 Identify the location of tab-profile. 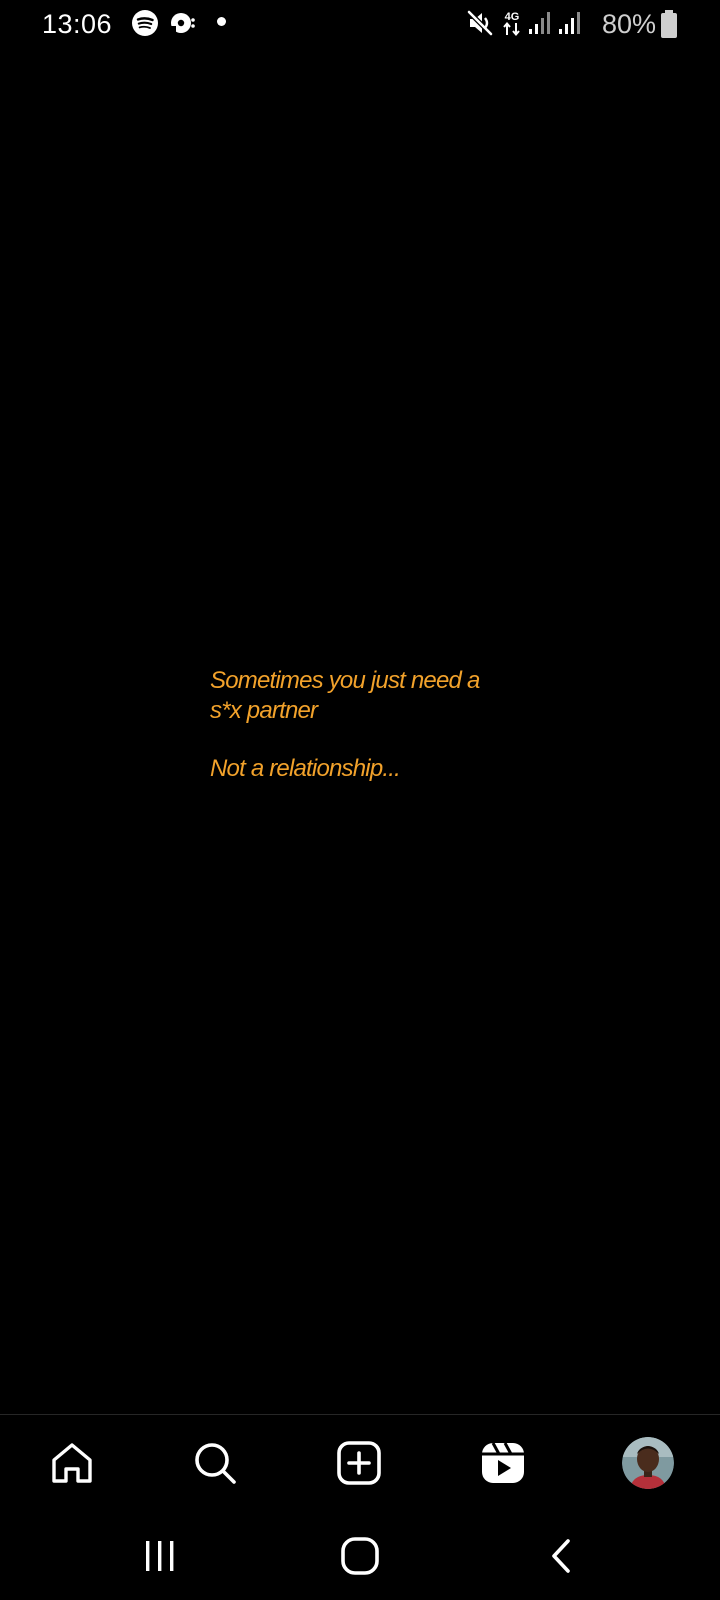
(648, 1463).